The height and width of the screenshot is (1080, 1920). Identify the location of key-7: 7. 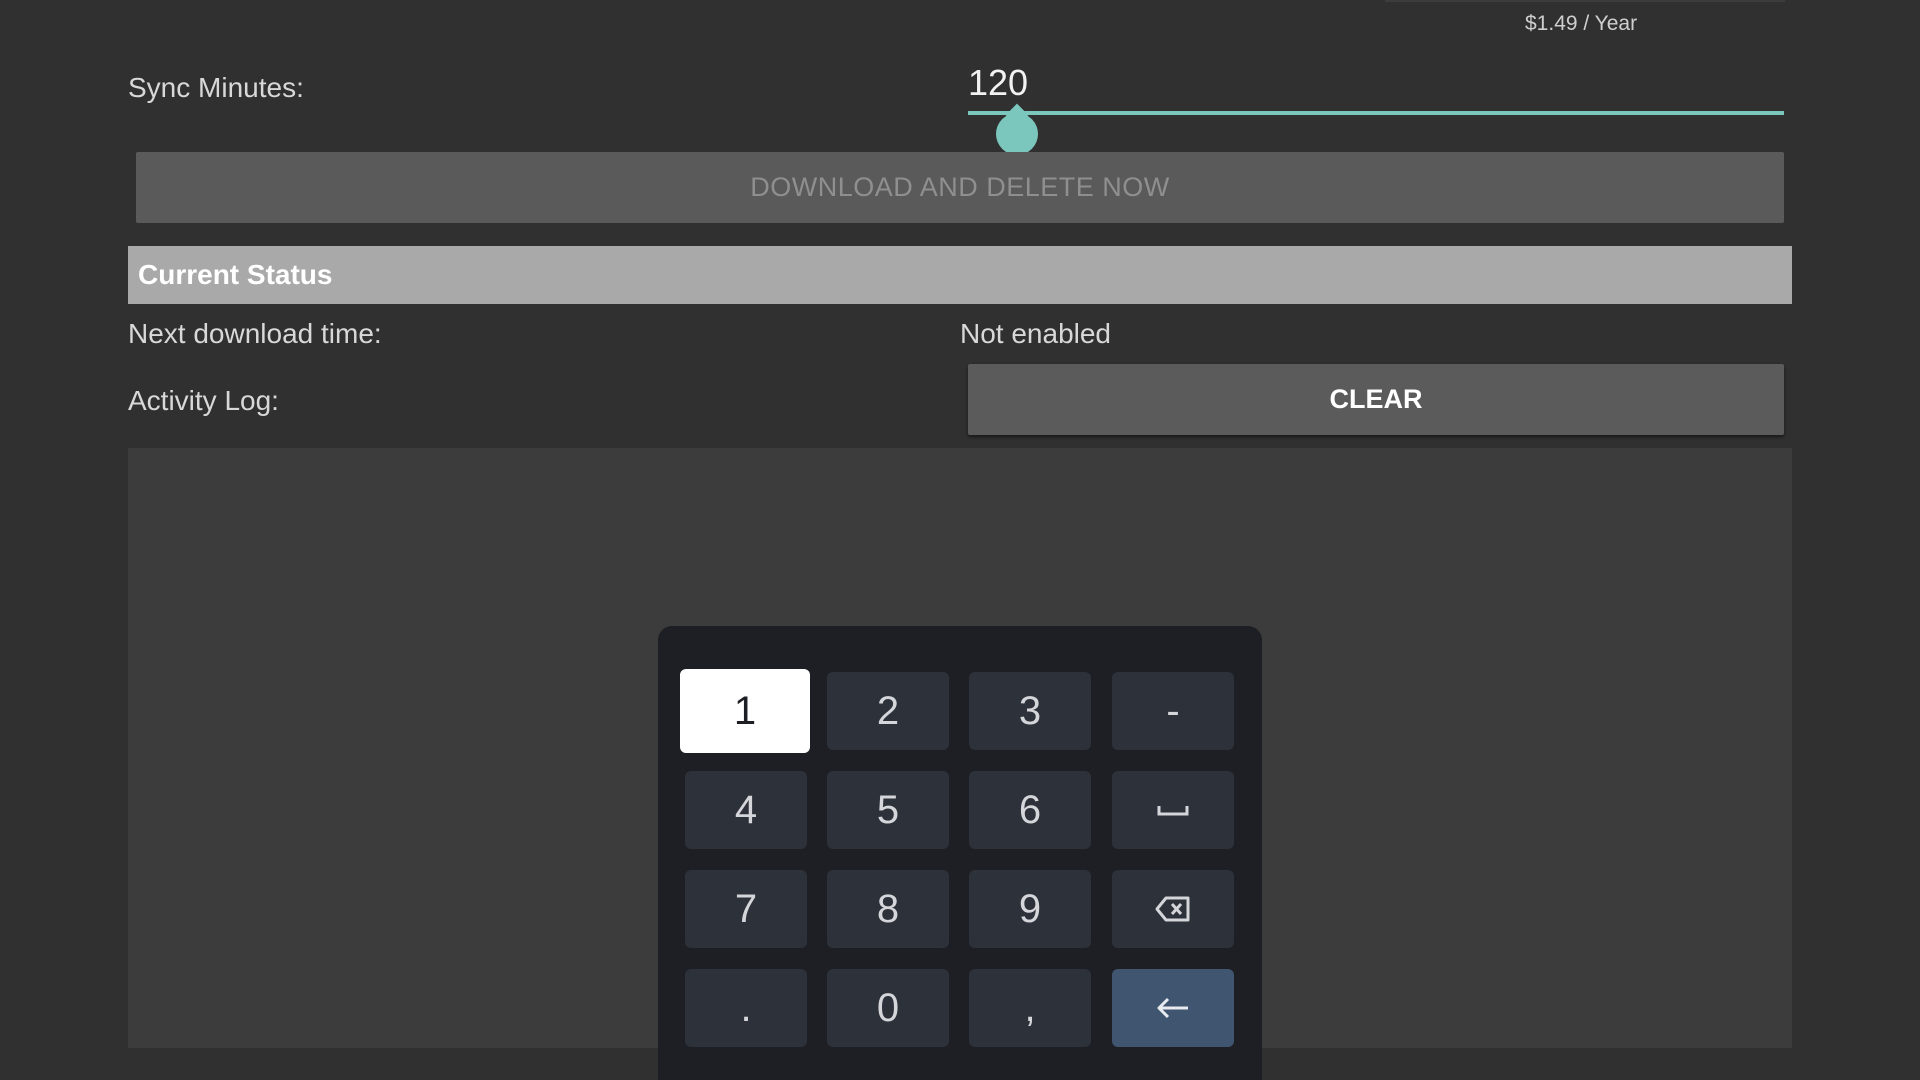
(746, 909).